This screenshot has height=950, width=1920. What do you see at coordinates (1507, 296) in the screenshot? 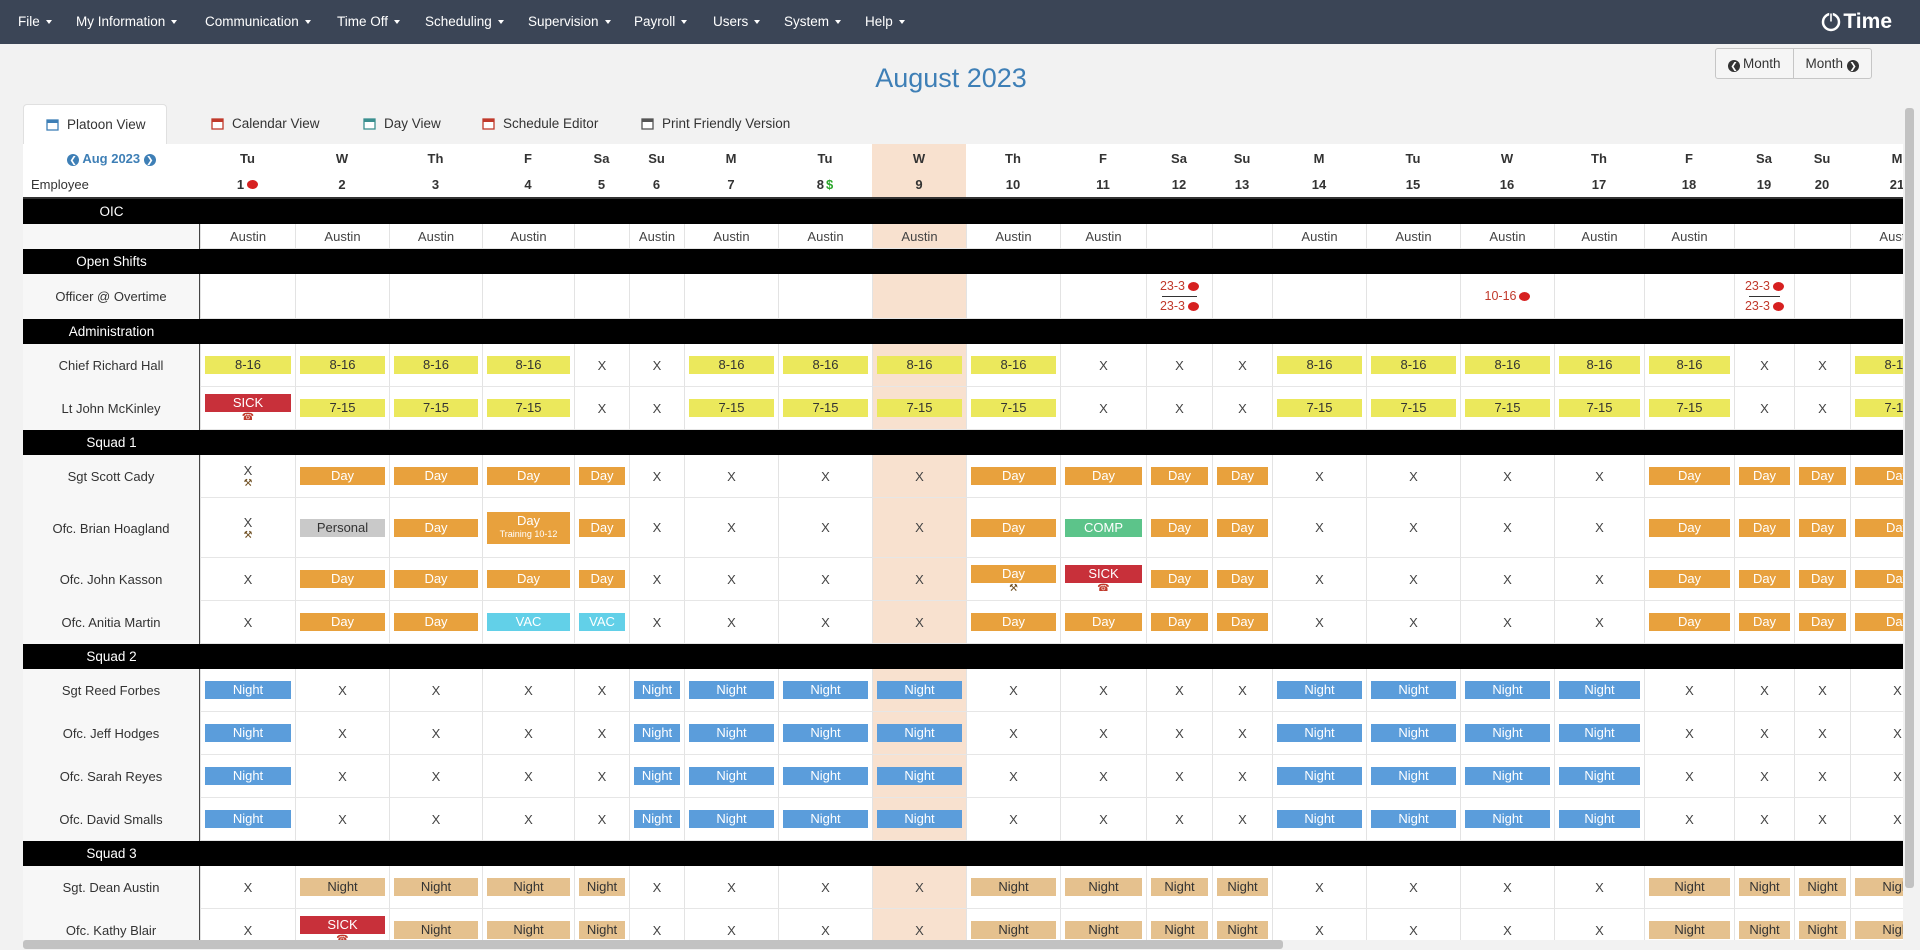
I see `schedule-cell: 10-16` at bounding box center [1507, 296].